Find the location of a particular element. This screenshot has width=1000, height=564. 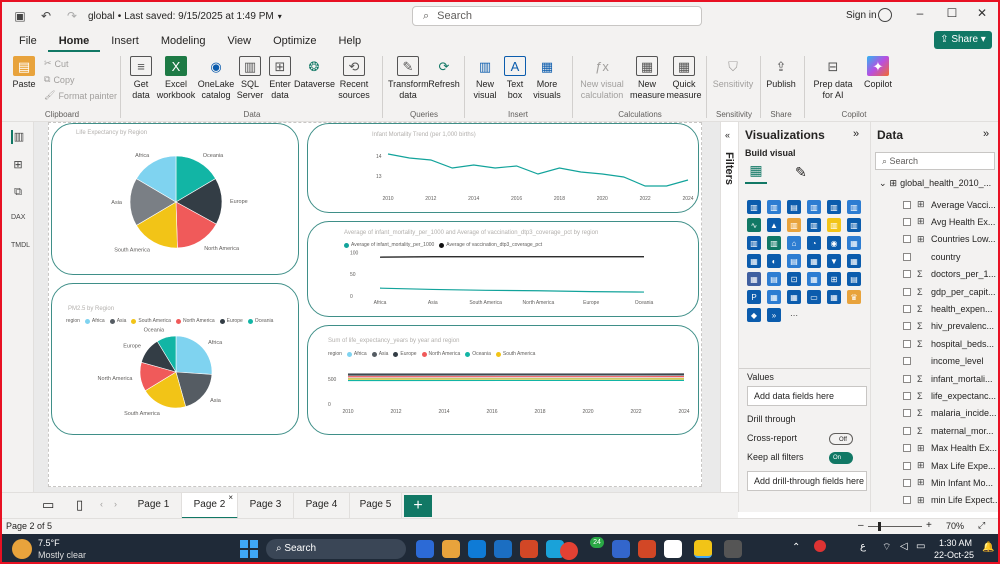

close-page-icon: × is located at coordinates (230, 498).